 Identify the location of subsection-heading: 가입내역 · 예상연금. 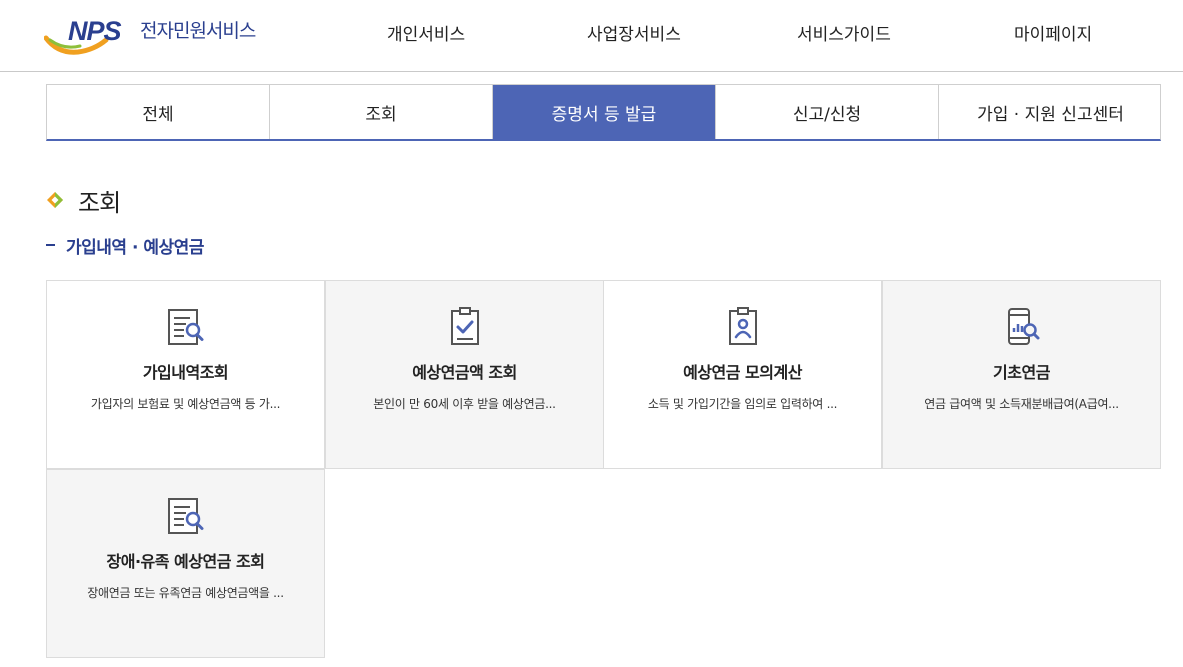
(125, 245).